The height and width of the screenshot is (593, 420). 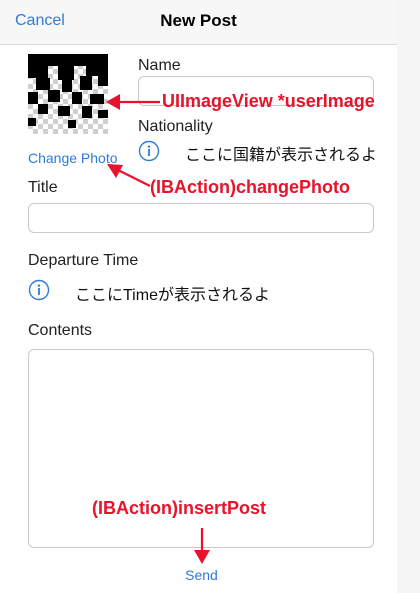 What do you see at coordinates (159, 65) in the screenshot?
I see `name-label: Name` at bounding box center [159, 65].